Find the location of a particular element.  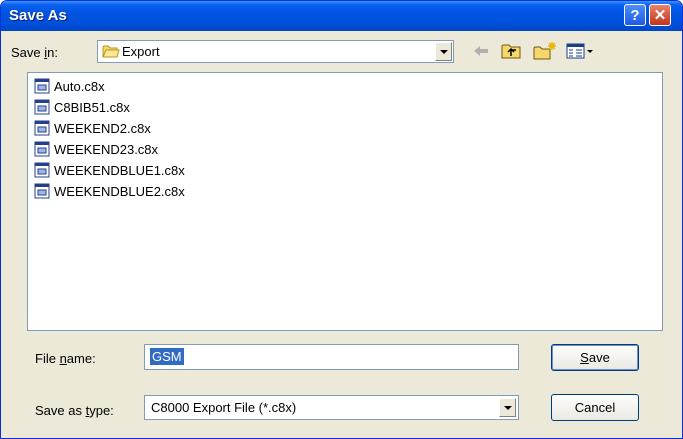

save-in-value: Export is located at coordinates (141, 51).